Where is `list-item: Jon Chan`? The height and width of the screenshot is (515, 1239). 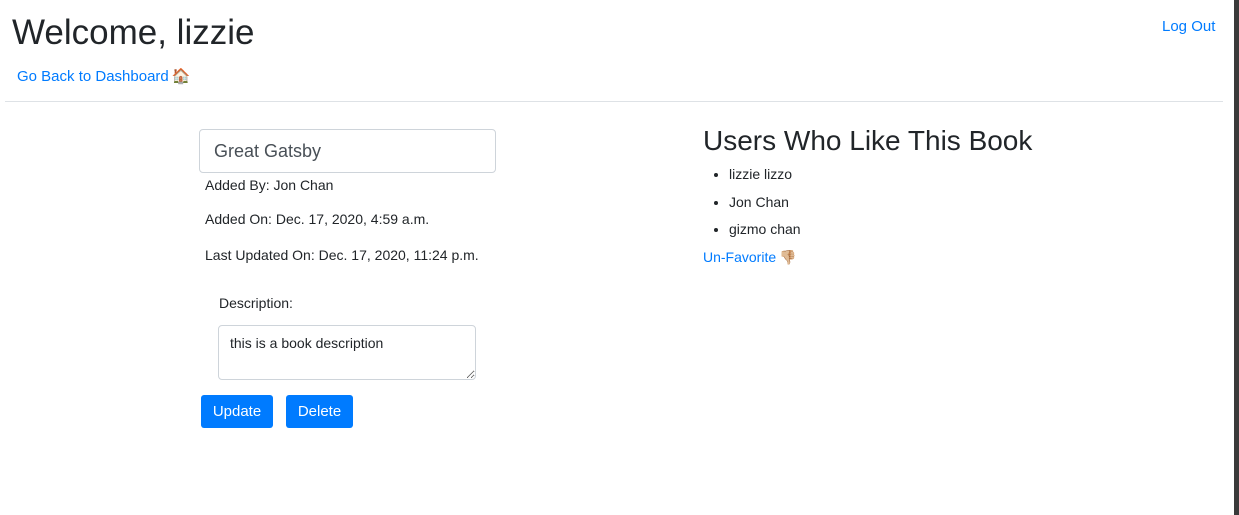
list-item: Jon Chan is located at coordinates (765, 202).